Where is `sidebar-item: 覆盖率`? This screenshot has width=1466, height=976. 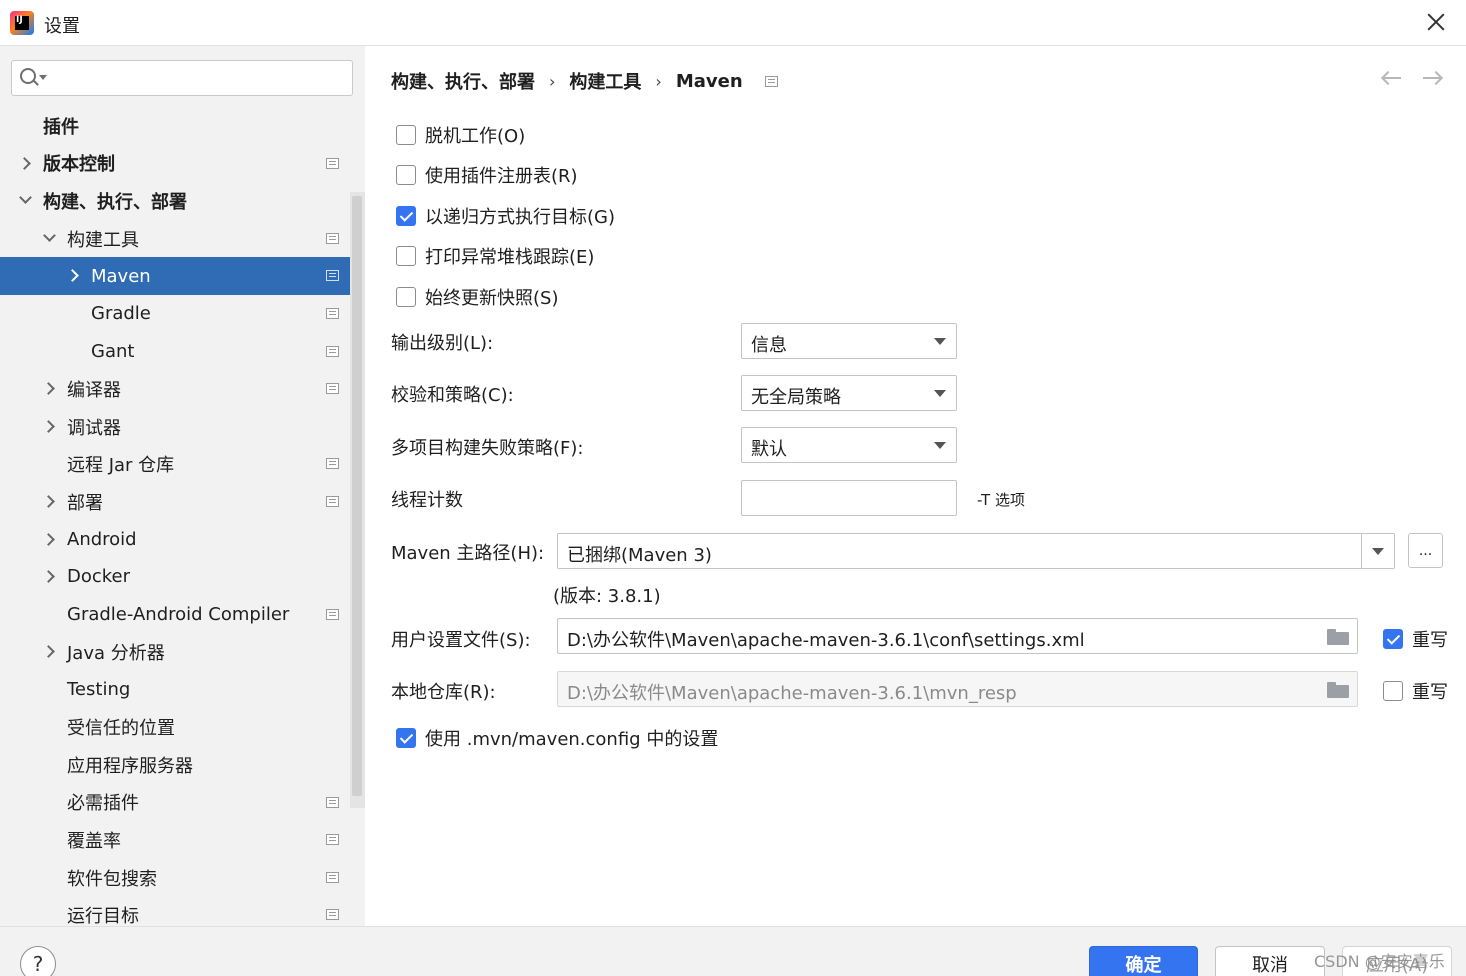
sidebar-item: 覆盖率 is located at coordinates (175, 840).